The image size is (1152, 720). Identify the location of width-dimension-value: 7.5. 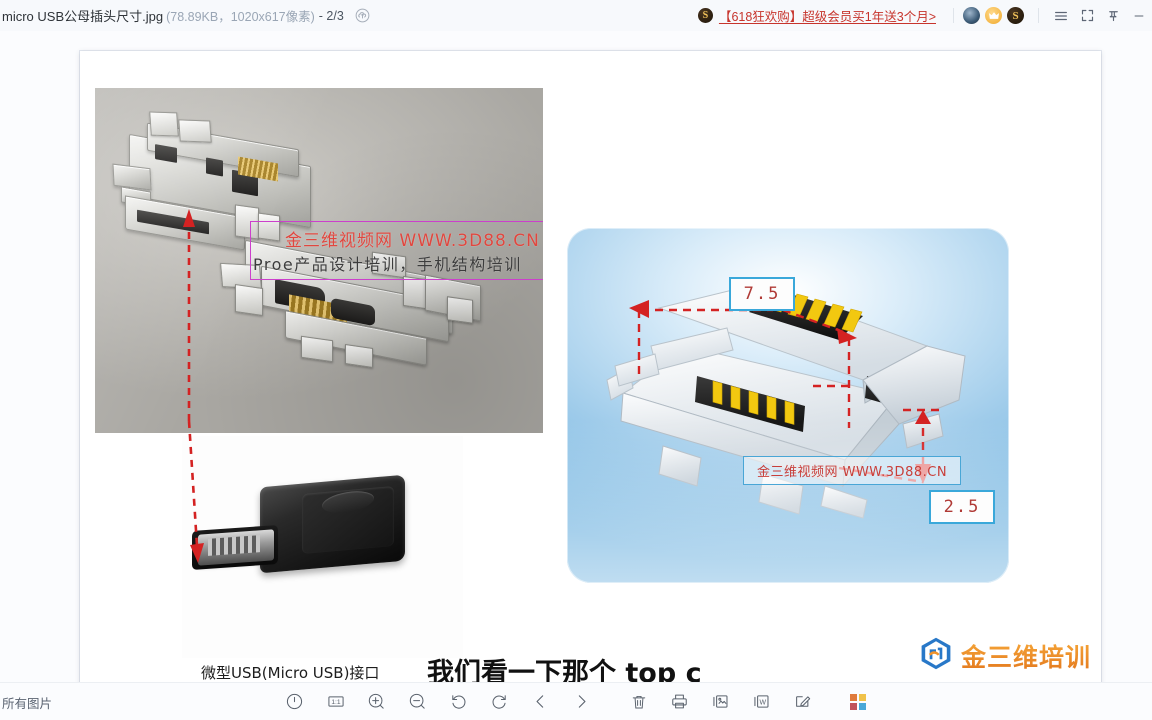
(762, 294).